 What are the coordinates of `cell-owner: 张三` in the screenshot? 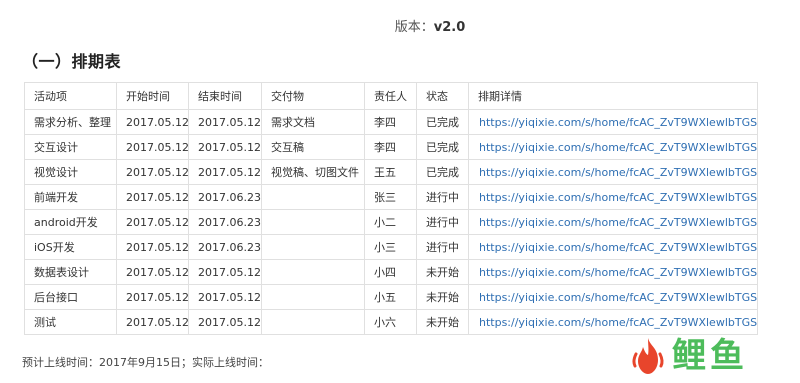 It's located at (390, 197).